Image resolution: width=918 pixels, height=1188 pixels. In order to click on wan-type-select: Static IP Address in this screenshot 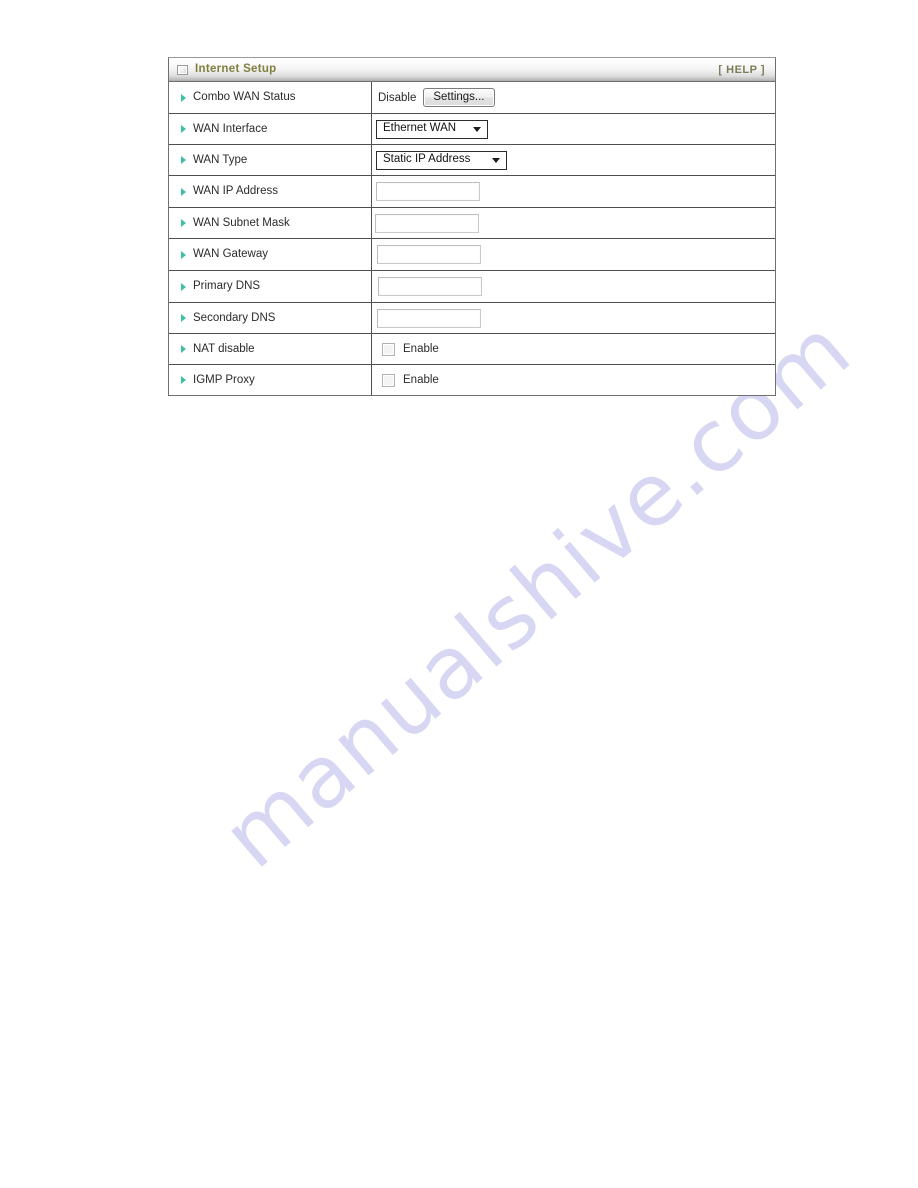, I will do `click(441, 160)`.